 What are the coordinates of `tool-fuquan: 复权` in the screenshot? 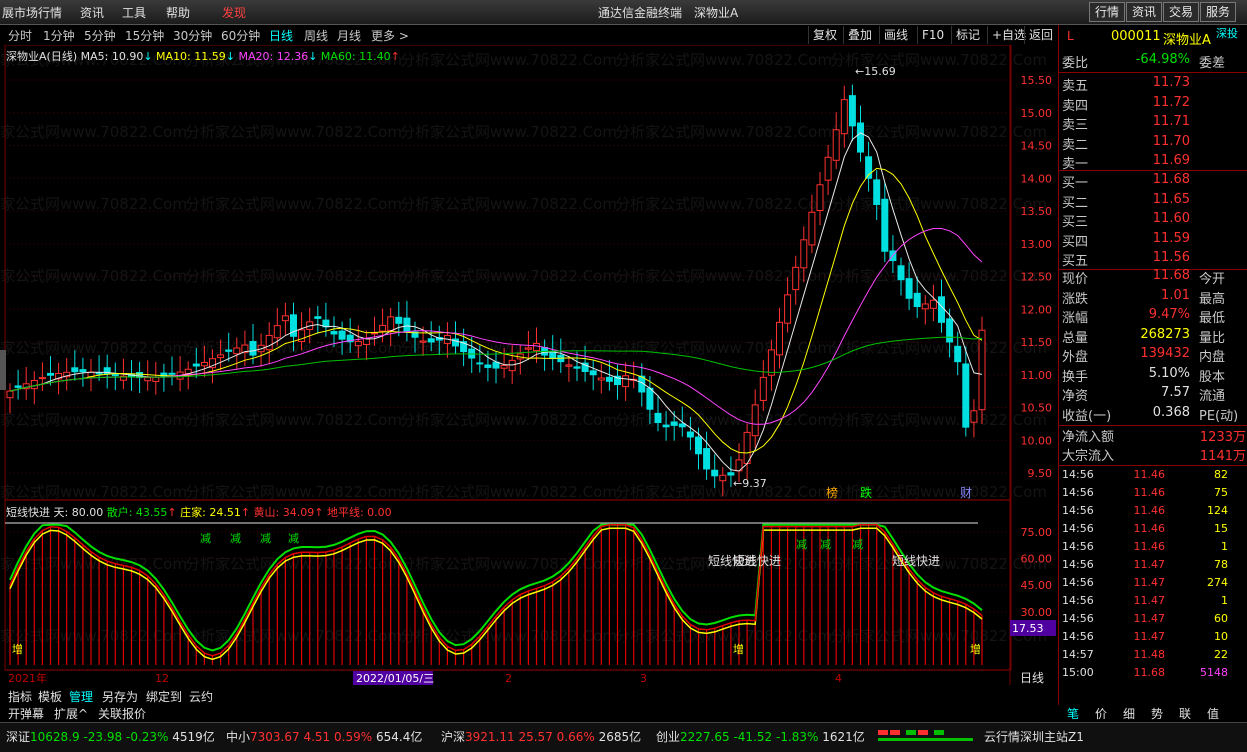 It's located at (824, 35).